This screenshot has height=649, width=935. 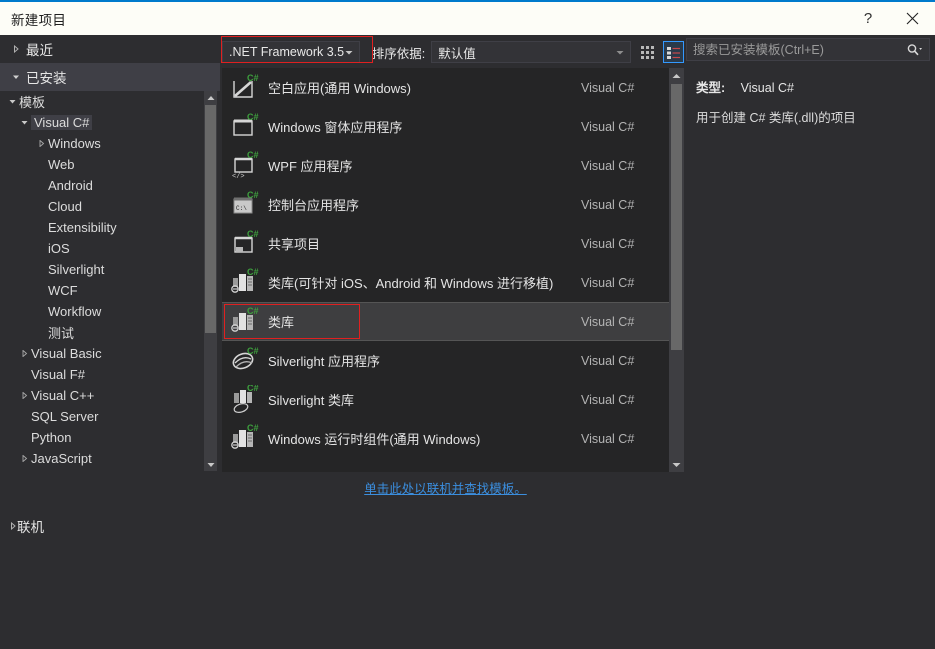 What do you see at coordinates (102, 122) in the screenshot?
I see `tree-item-visual-c: Visual C#` at bounding box center [102, 122].